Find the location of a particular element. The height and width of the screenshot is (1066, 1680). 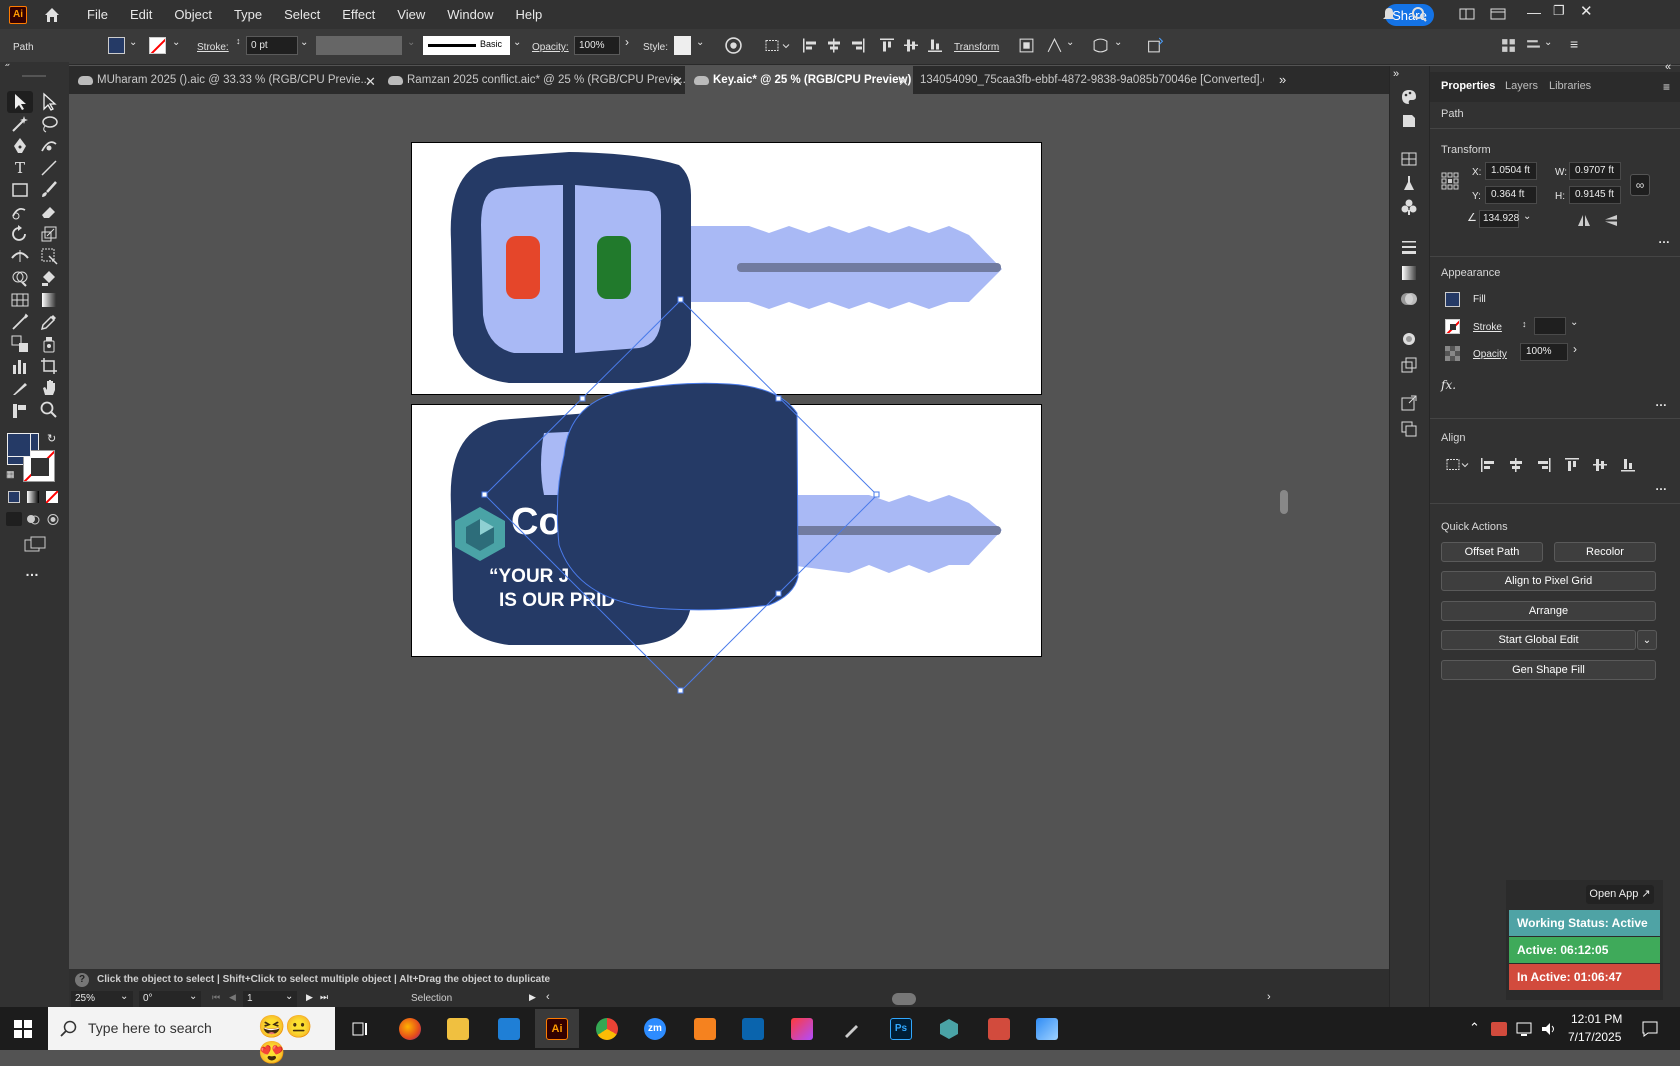

stroke-dropdown-chevron-icon: ⌄ is located at coordinates (176, 42).